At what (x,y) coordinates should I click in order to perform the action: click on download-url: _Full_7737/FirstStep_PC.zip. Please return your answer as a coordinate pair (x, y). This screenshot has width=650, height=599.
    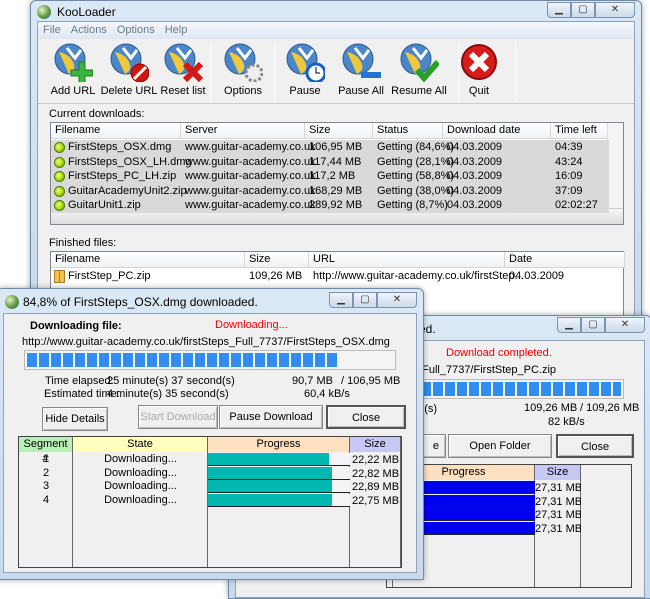
    Looking at the image, I should click on (486, 370).